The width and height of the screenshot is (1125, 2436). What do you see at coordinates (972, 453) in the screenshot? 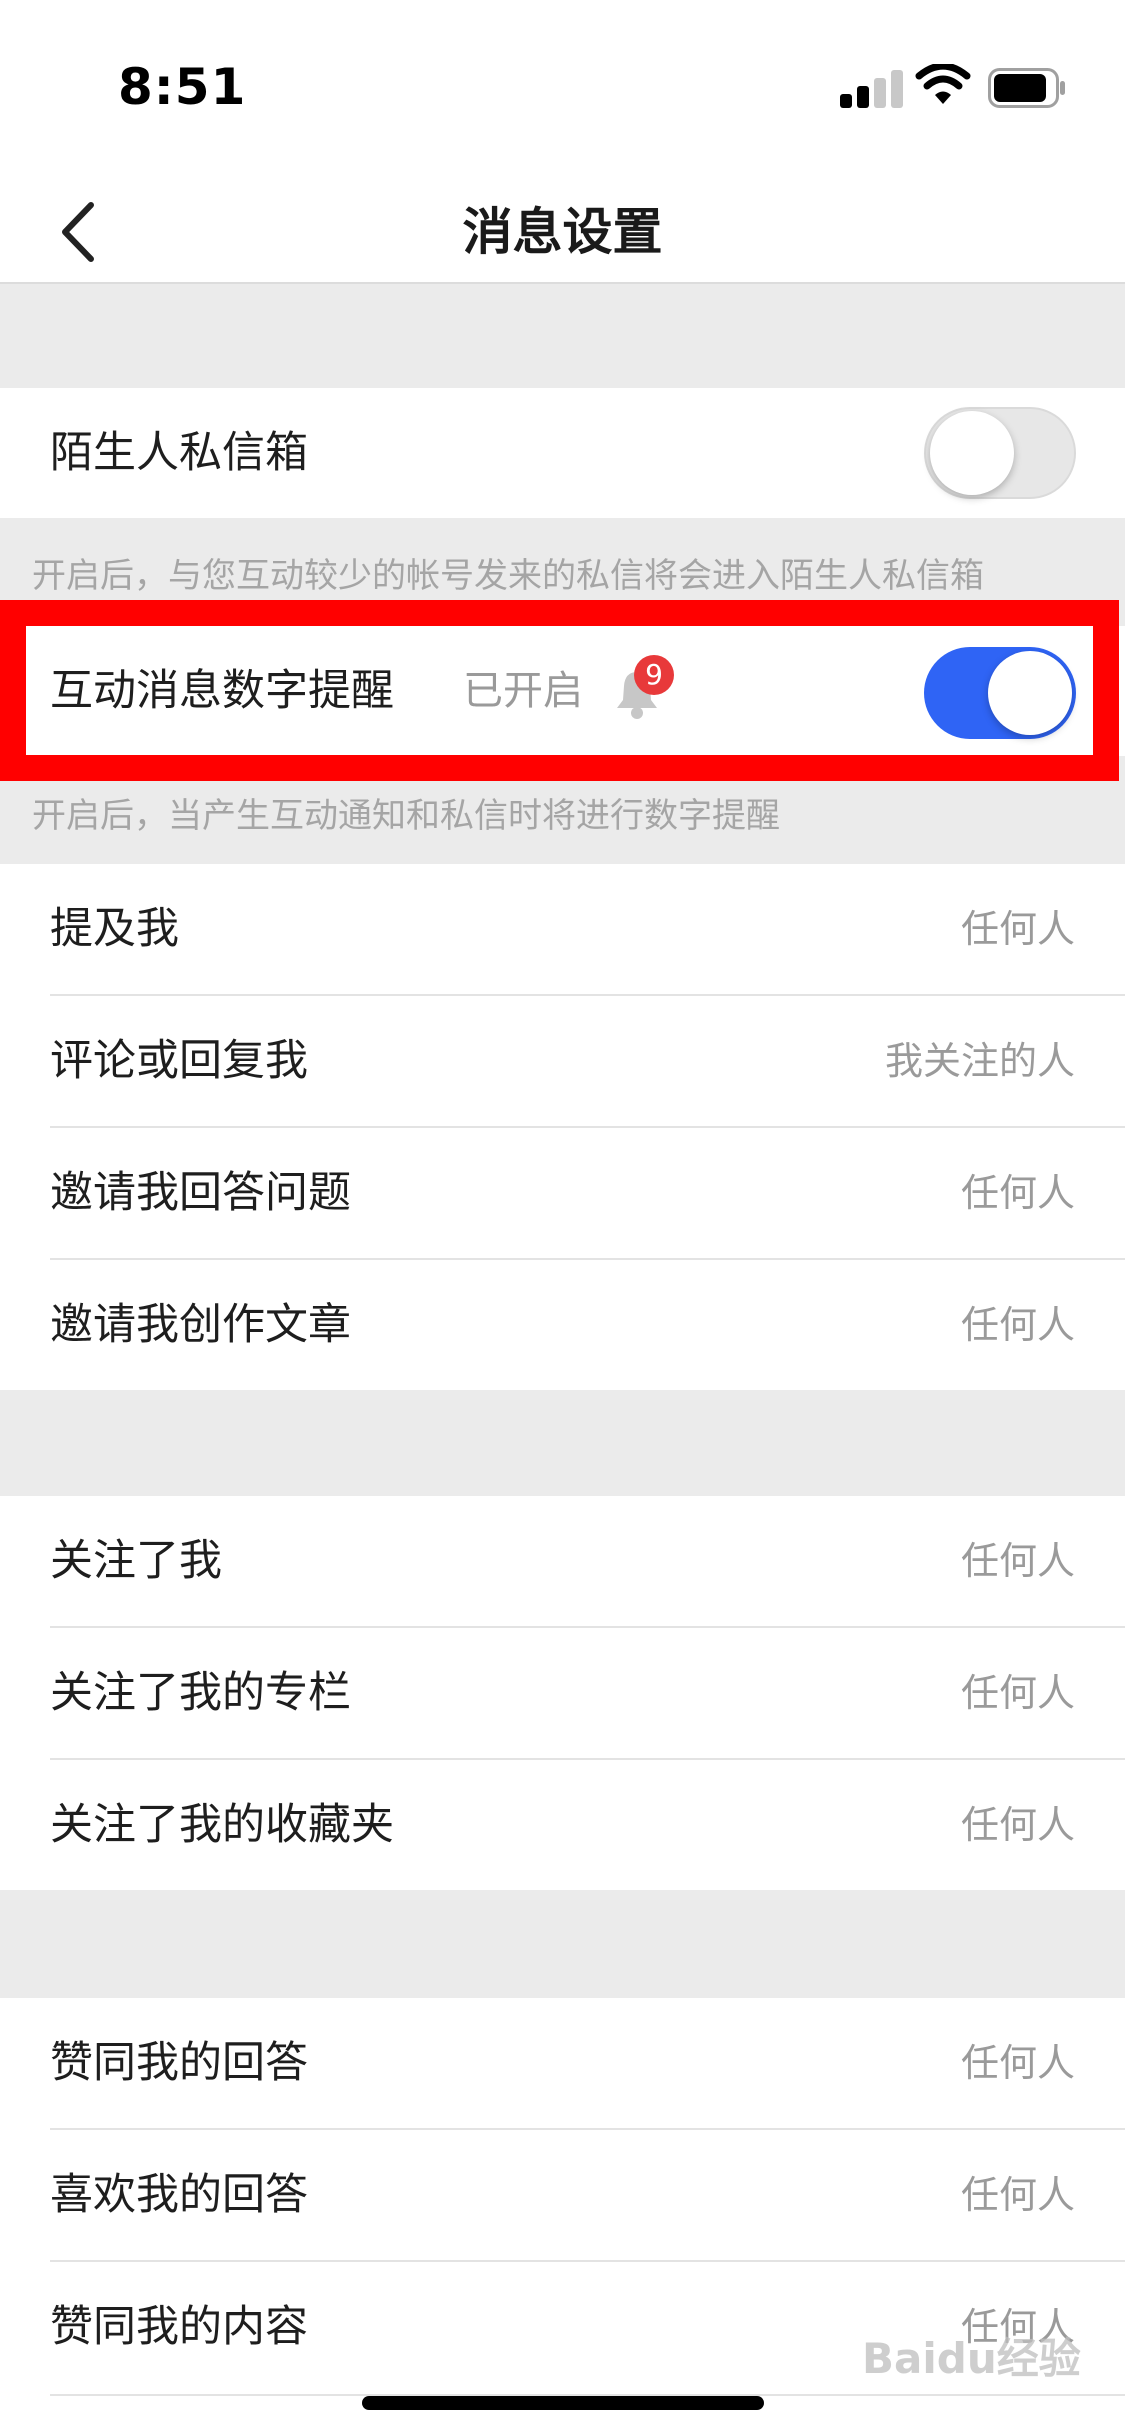
I see `toggle-knob` at bounding box center [972, 453].